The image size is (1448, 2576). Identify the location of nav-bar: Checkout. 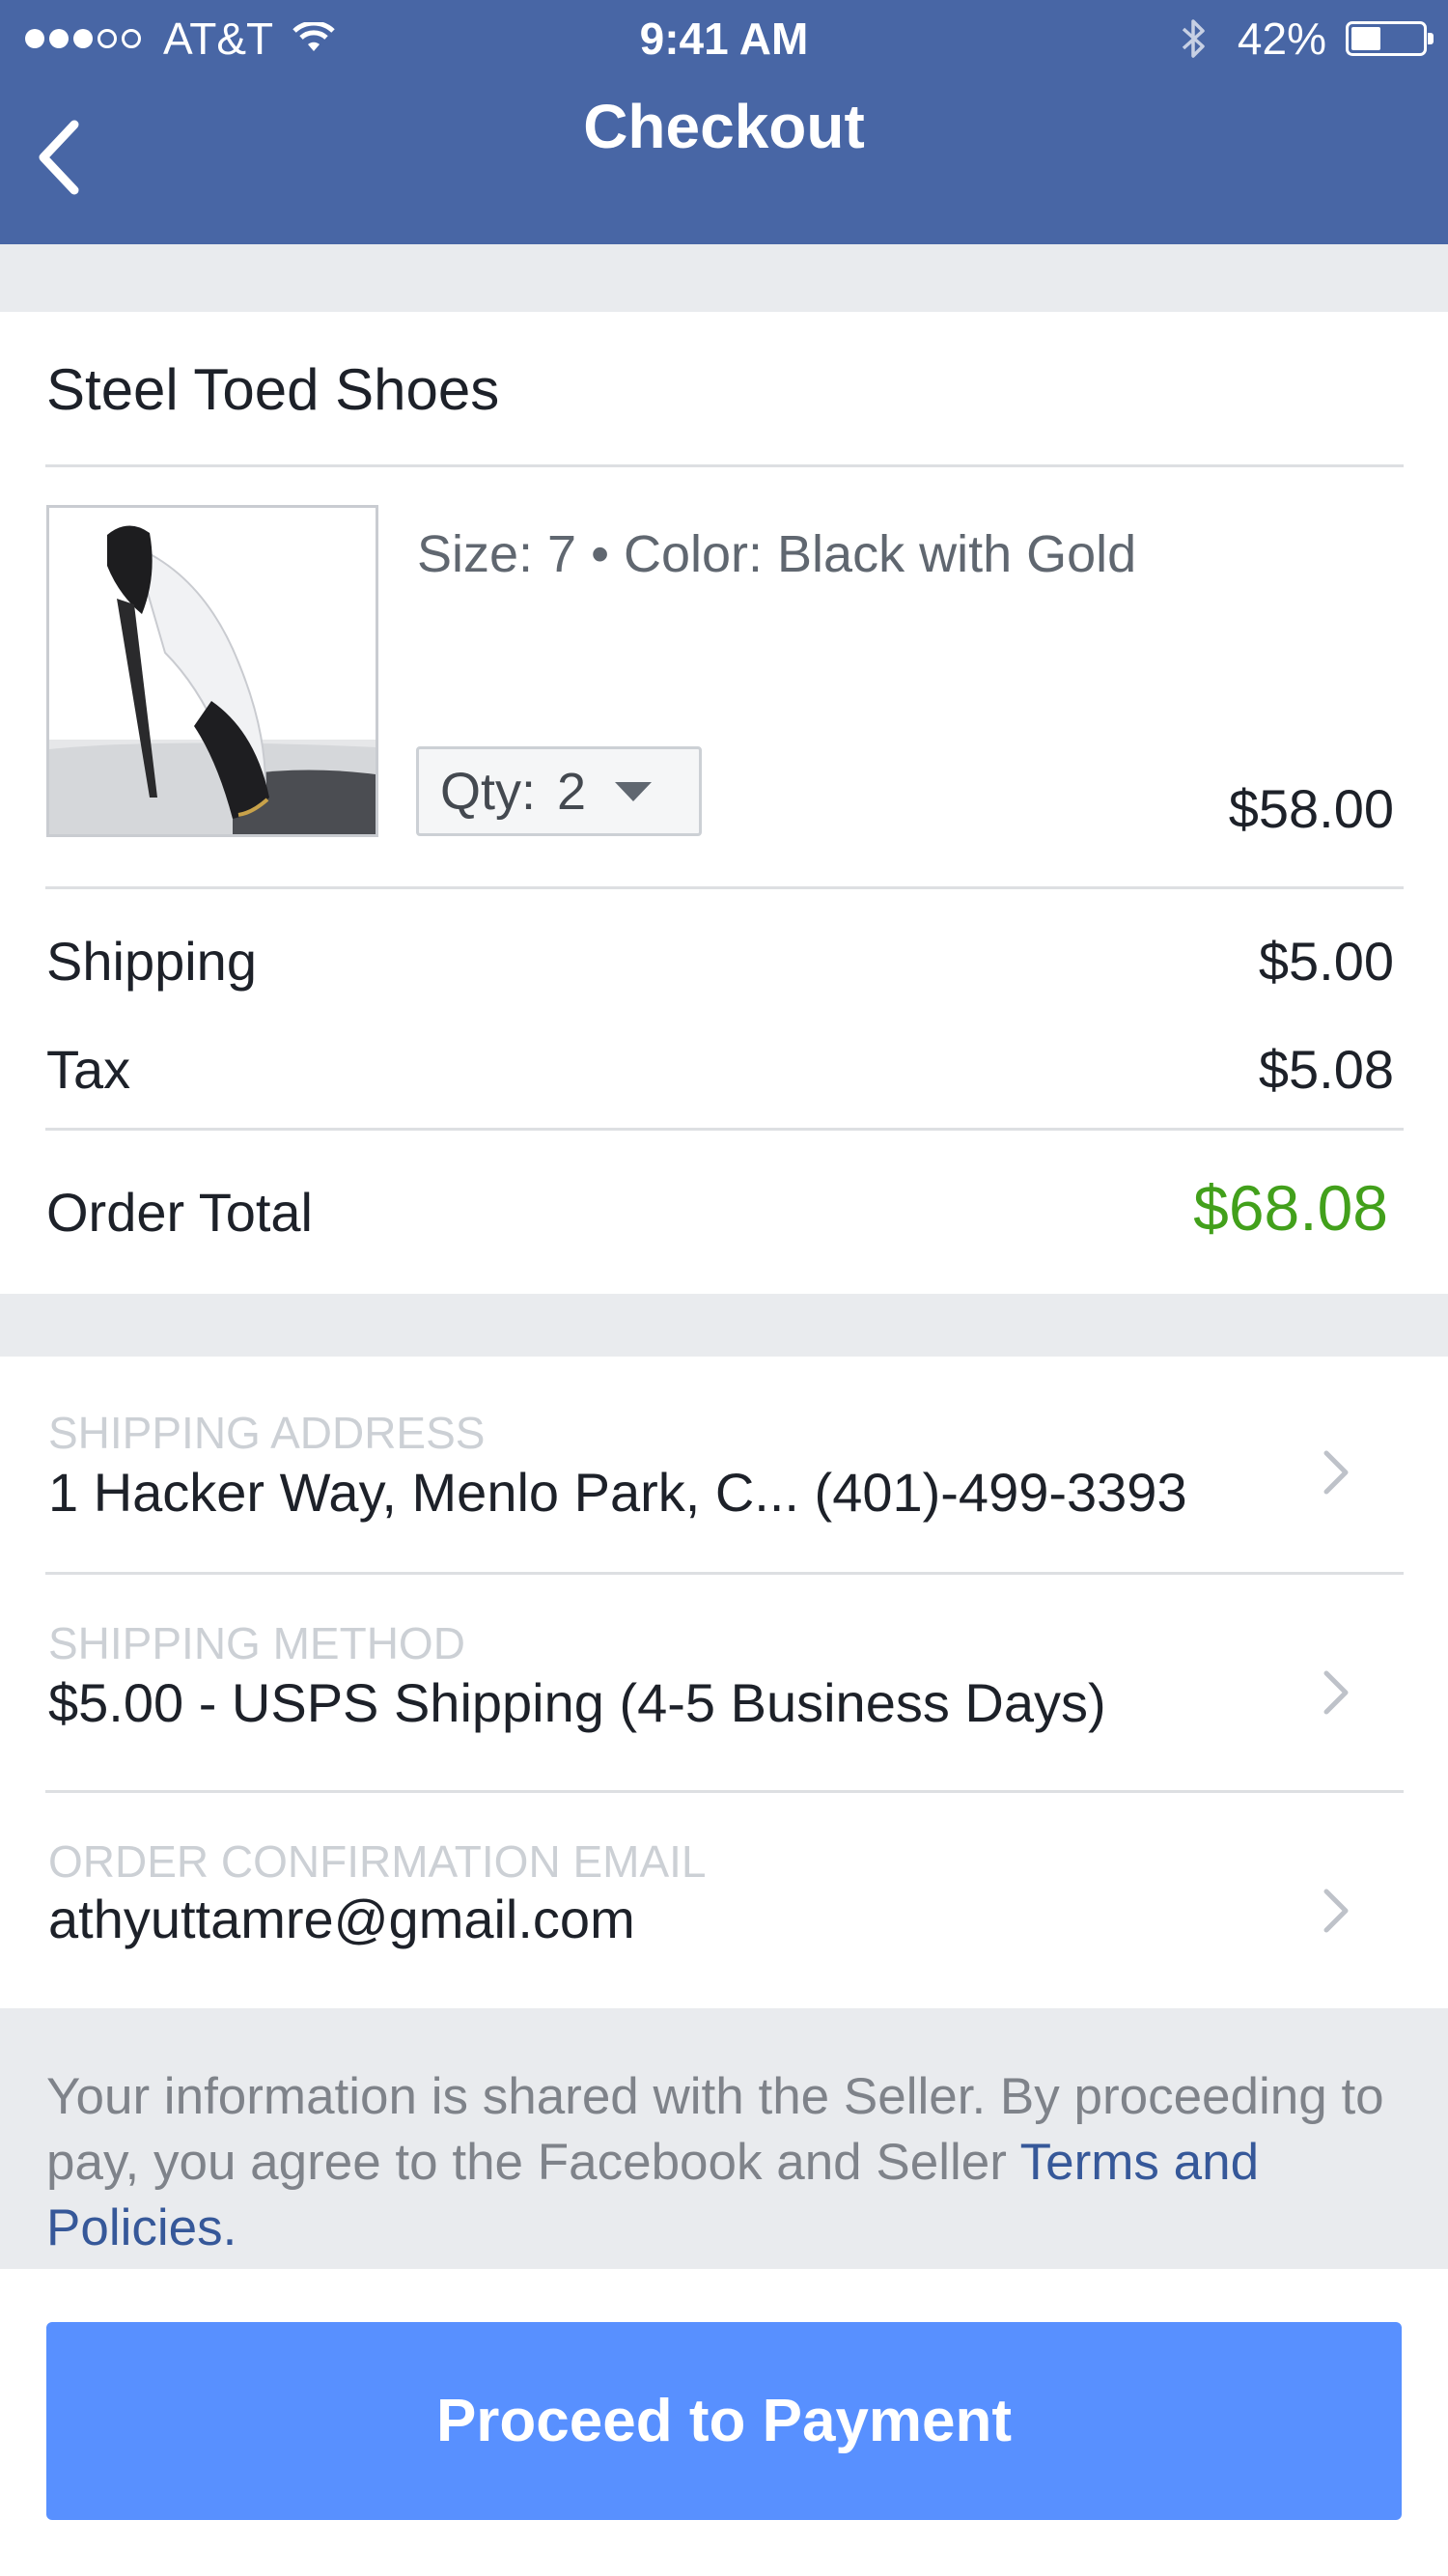
(724, 157).